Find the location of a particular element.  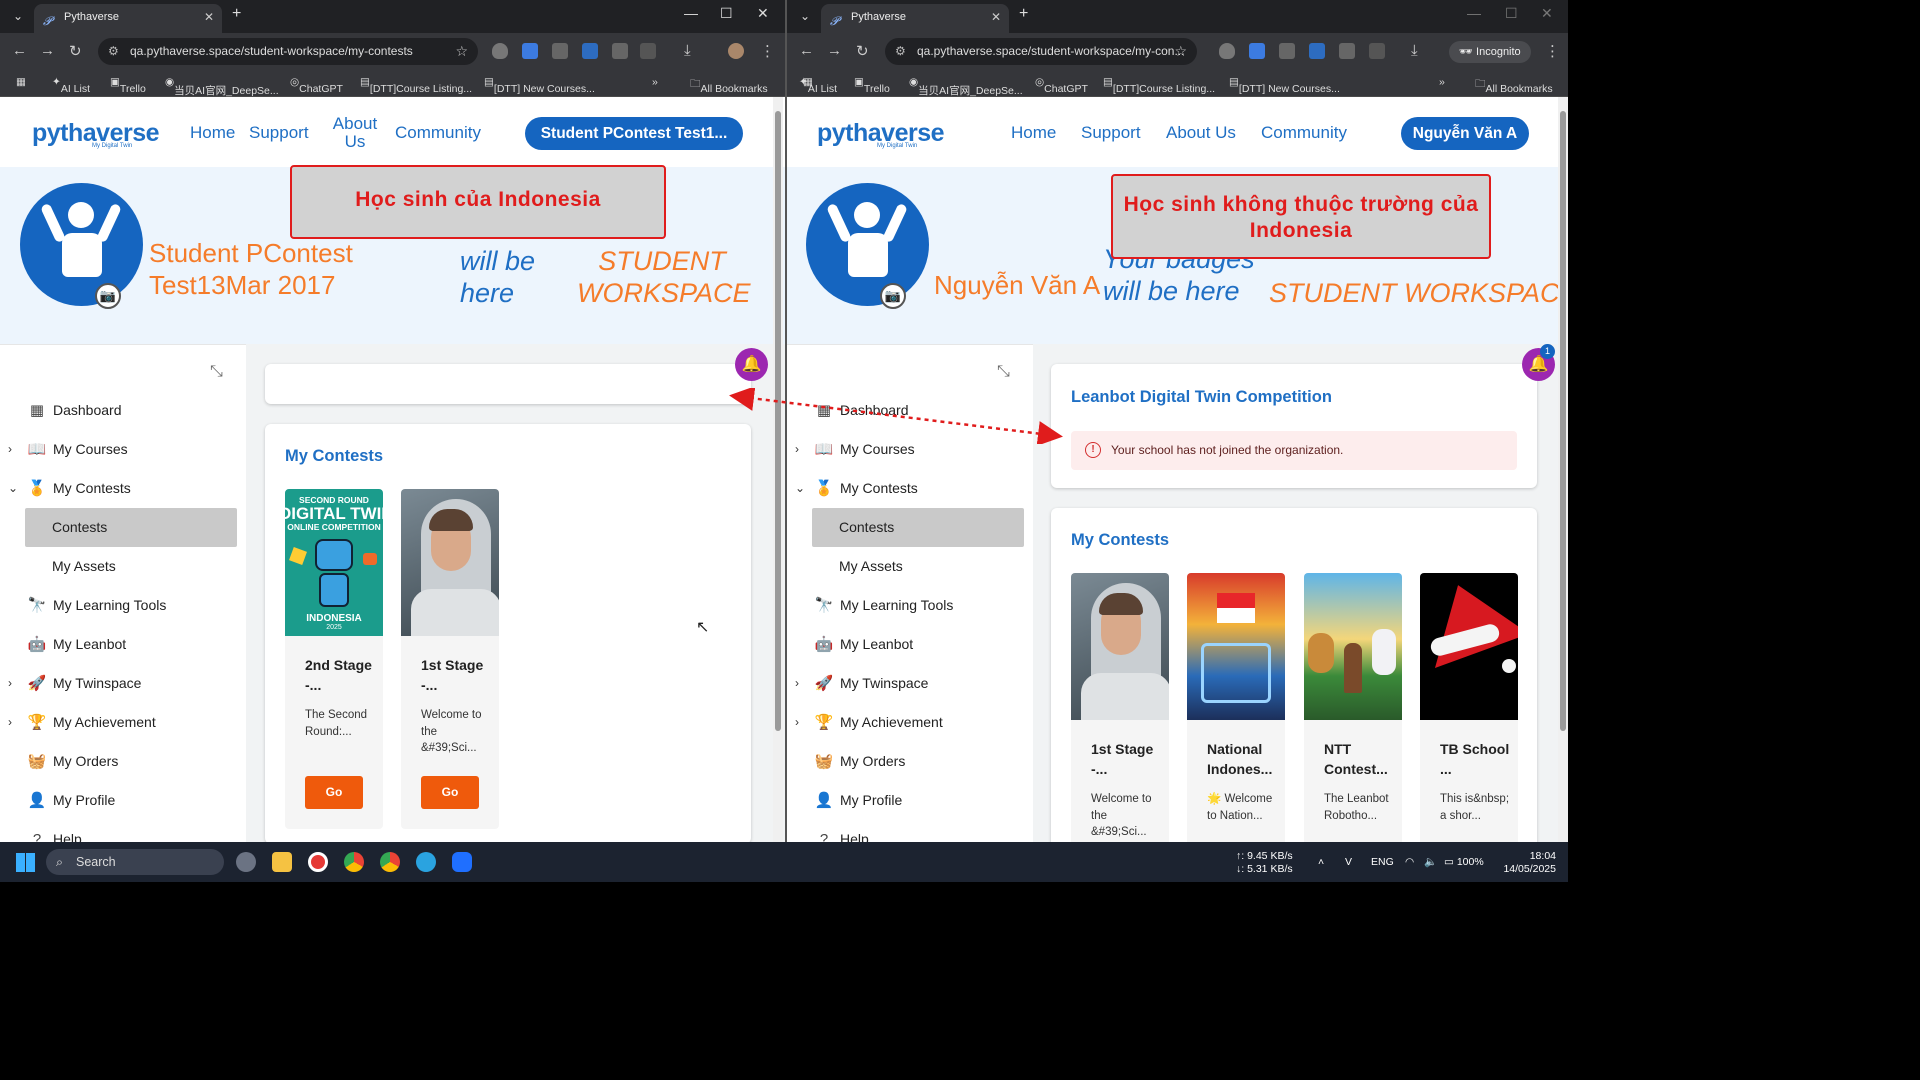

site-info-icon: ⚙ is located at coordinates (113, 51).